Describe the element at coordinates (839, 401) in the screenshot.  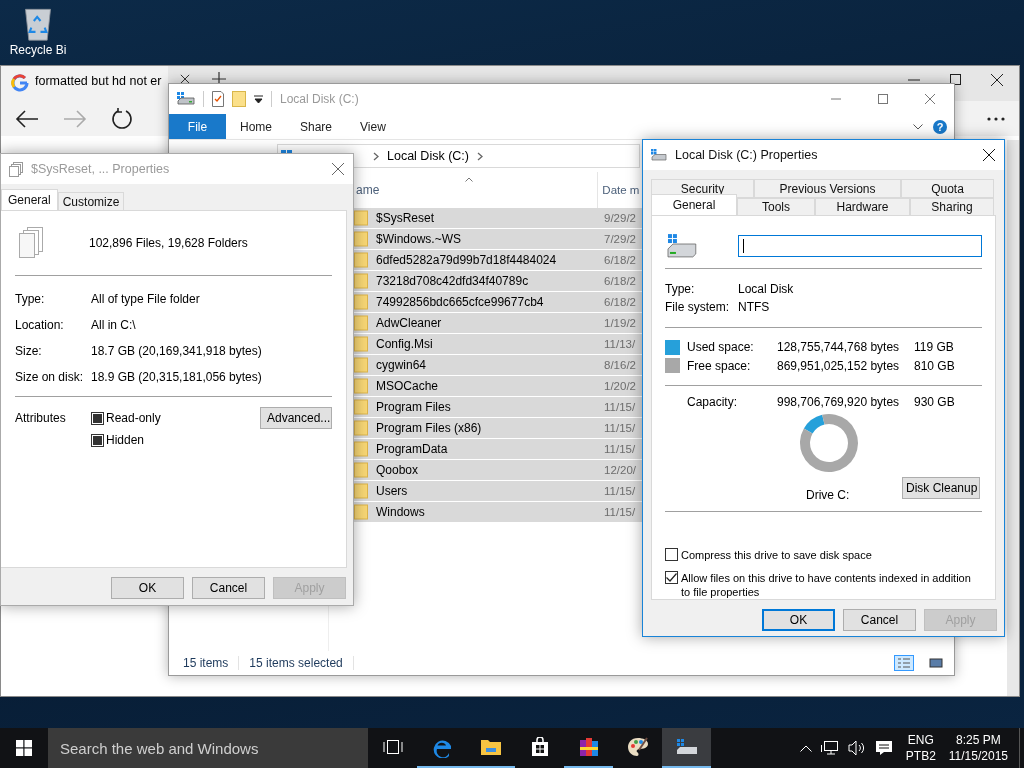
I see `field-value: 998,706,769,920 bytes` at that location.